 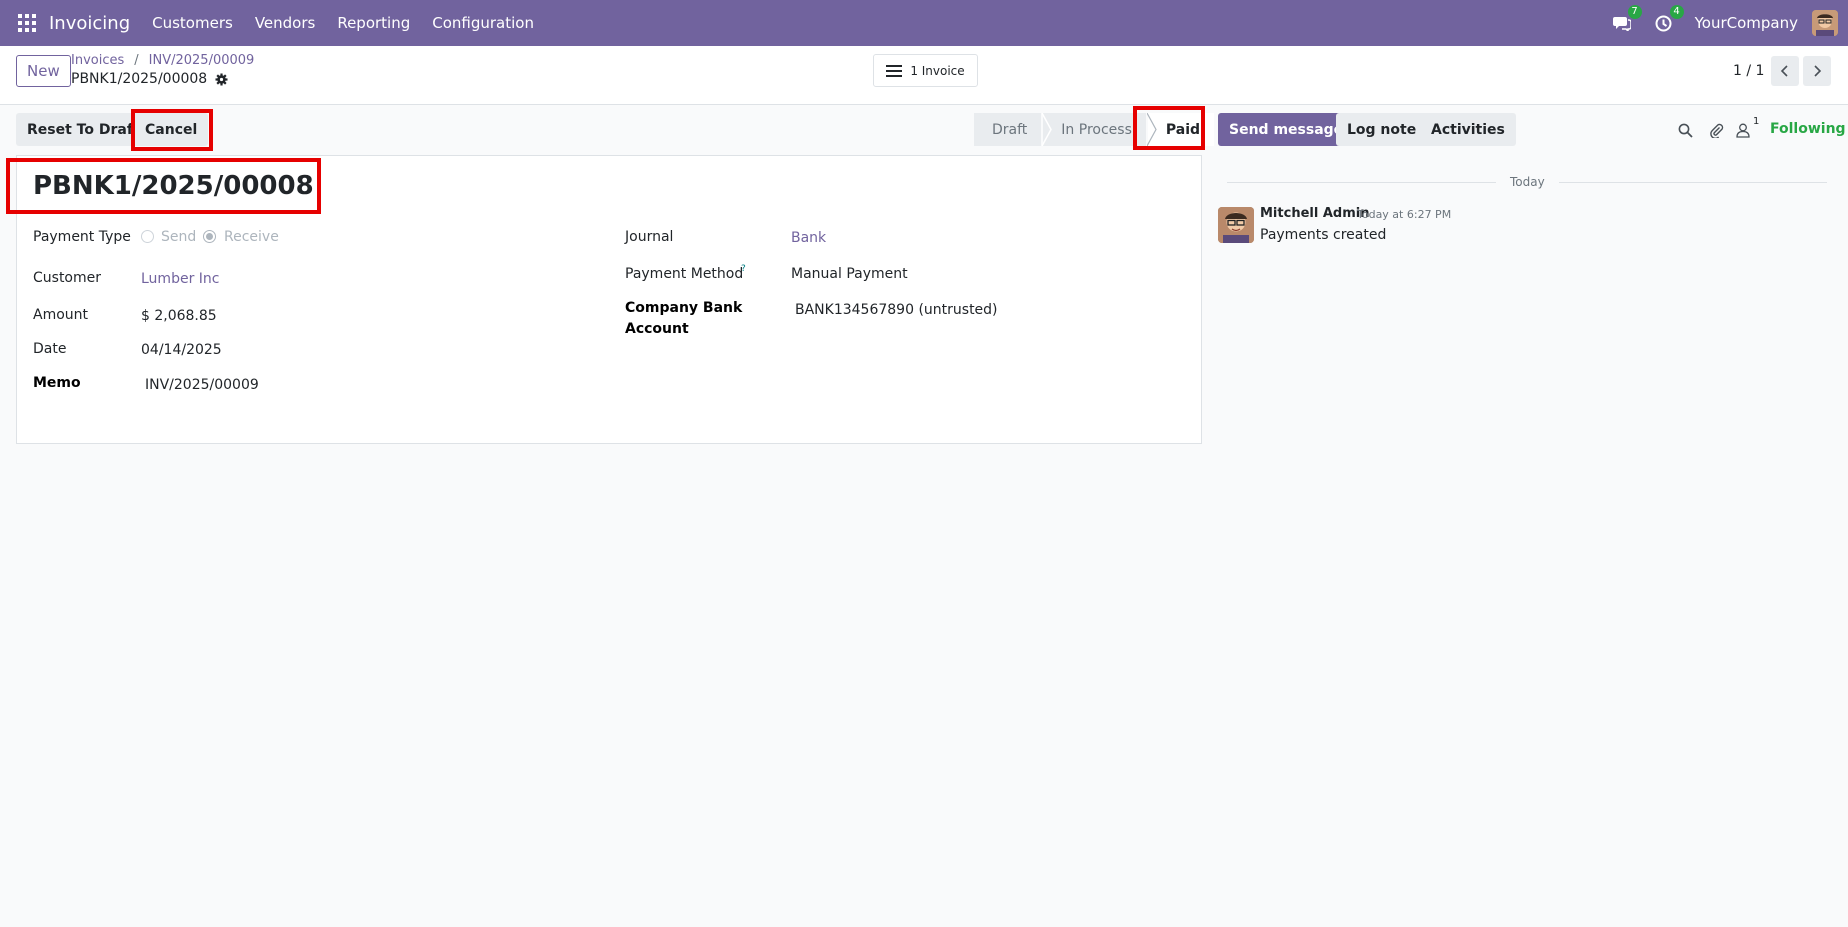 What do you see at coordinates (221, 79) in the screenshot?
I see `gear-icon` at bounding box center [221, 79].